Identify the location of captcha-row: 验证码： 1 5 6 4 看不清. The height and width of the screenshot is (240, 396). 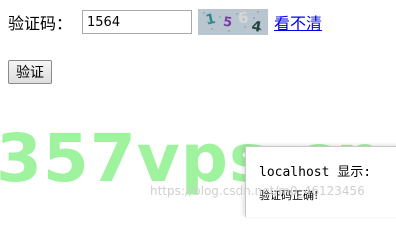
(165, 22).